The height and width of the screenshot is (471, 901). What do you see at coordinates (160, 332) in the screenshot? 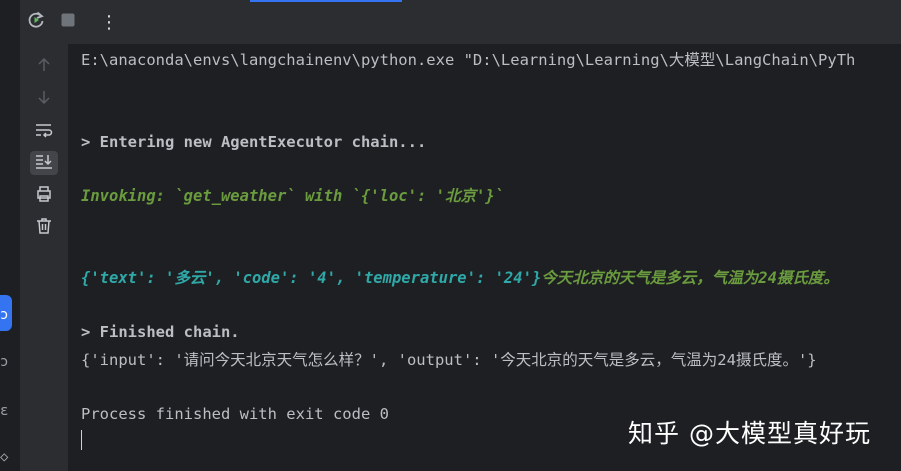
I see `chain-finished-line: > Finished chain.` at bounding box center [160, 332].